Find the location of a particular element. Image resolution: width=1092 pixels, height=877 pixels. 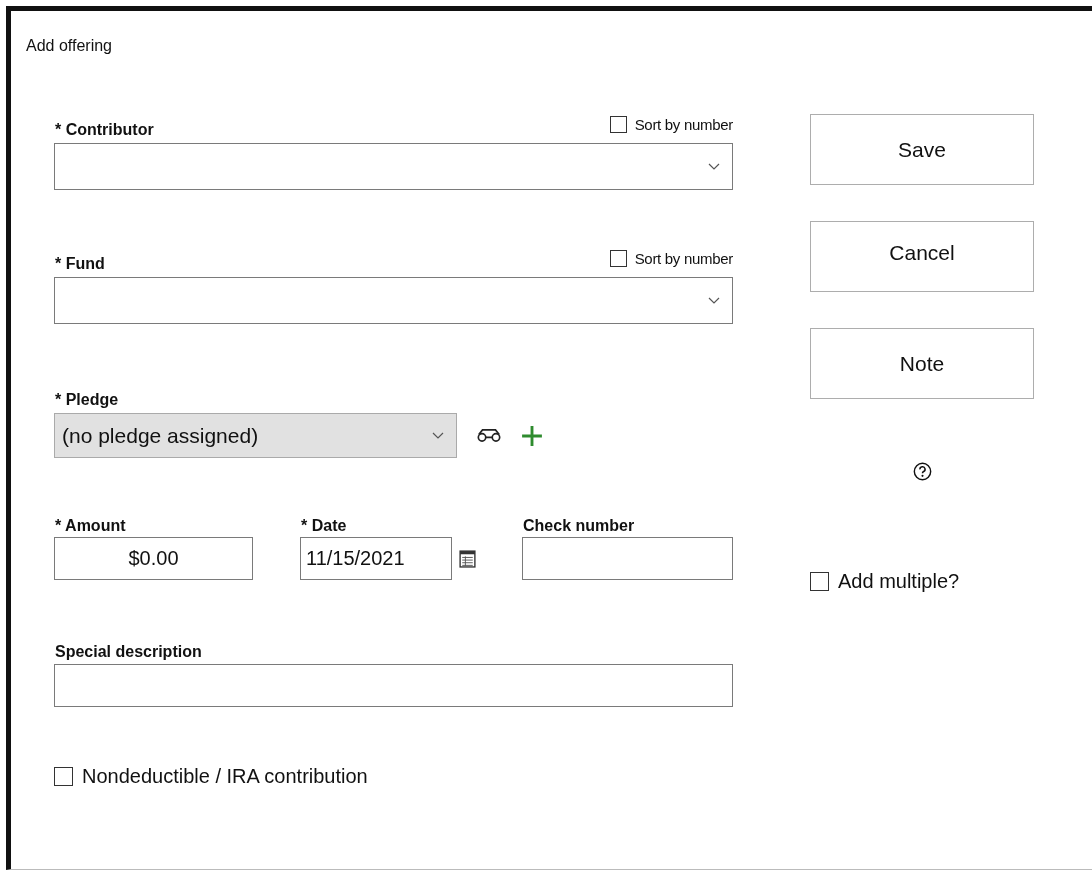

amount-field: $0.00 is located at coordinates (153, 558).